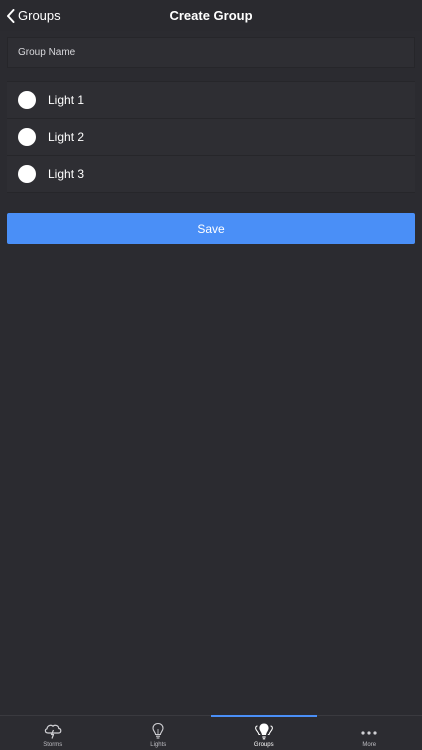  Describe the element at coordinates (66, 100) in the screenshot. I see `light-label: Light 1` at that location.